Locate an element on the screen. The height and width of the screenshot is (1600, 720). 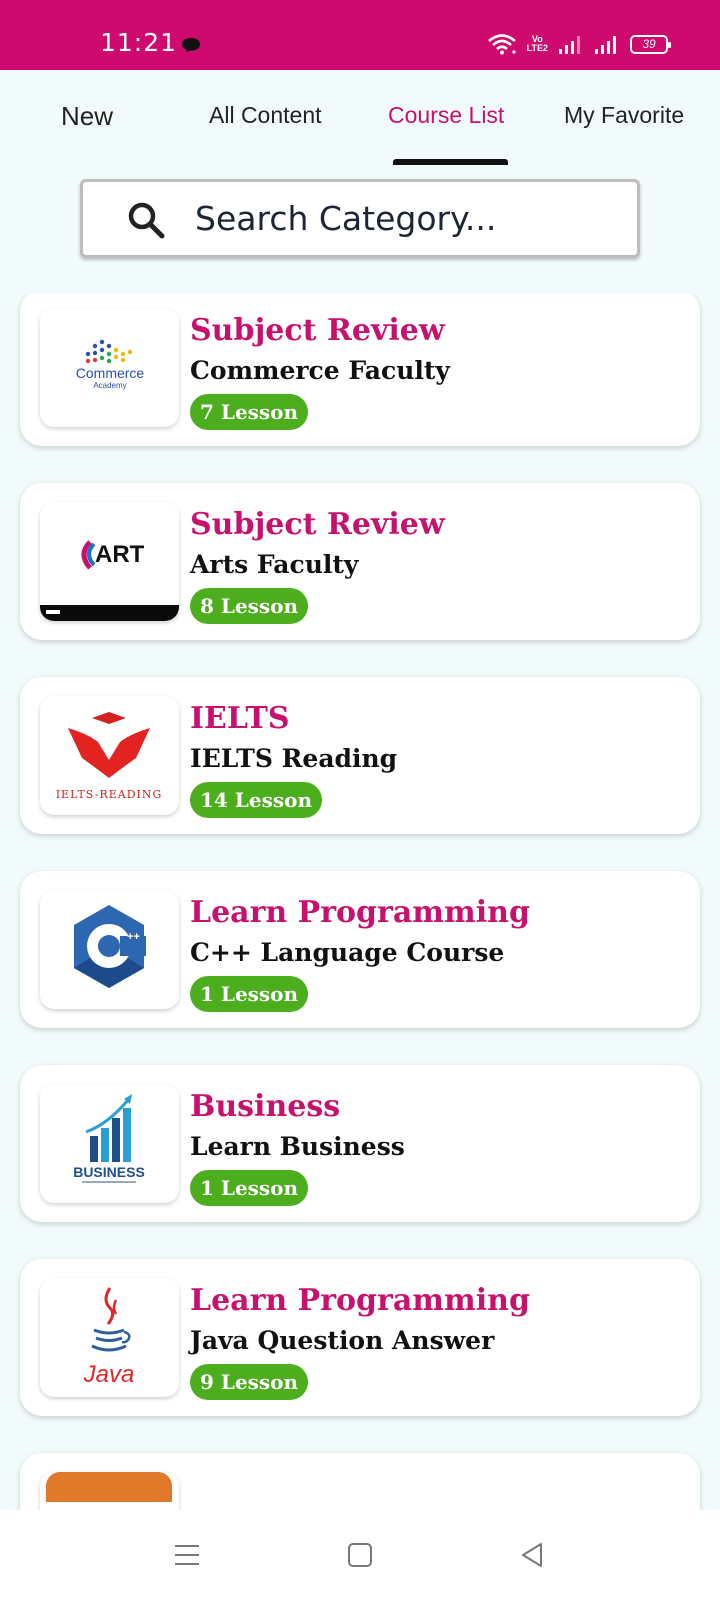
course-subtitle: C++ Language Course is located at coordinates (347, 952).